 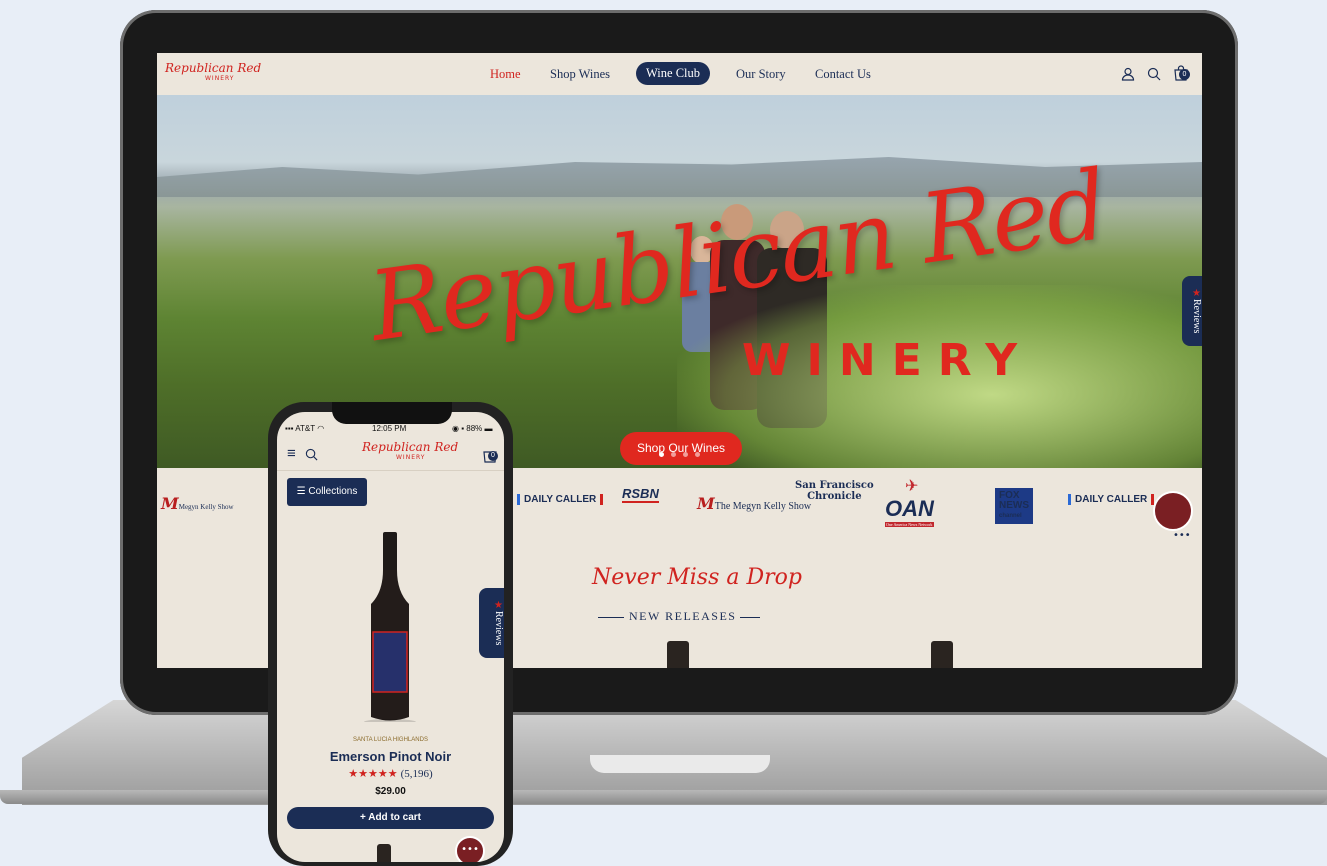 I want to click on header-divider, so click(x=390, y=470).